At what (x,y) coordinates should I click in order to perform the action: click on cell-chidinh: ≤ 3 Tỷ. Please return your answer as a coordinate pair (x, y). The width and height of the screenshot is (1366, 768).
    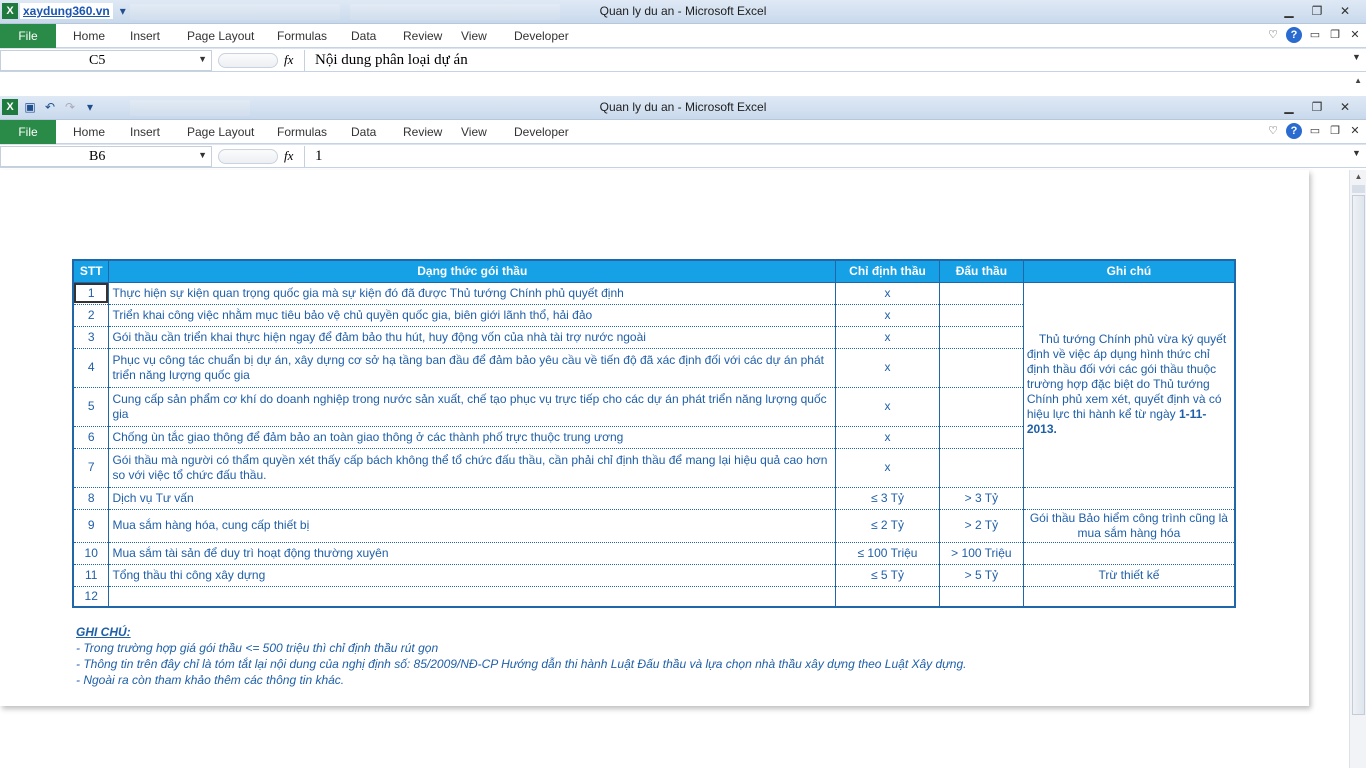
    Looking at the image, I should click on (887, 498).